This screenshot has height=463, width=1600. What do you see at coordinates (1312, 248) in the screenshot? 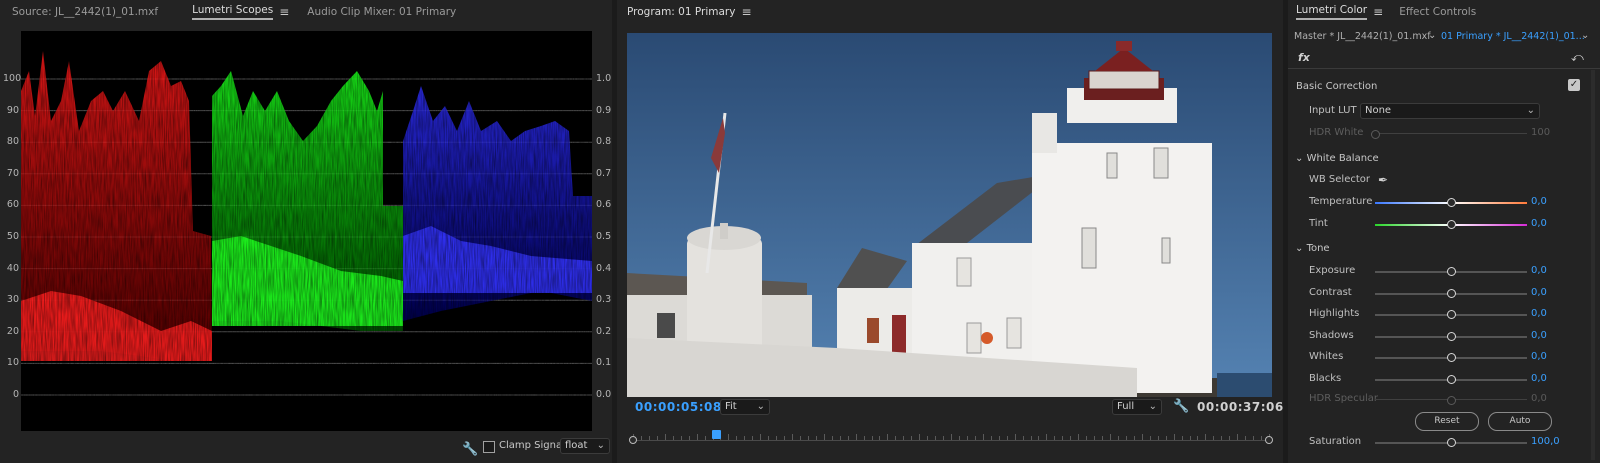
I see `tone-header: ⌄ Tone` at bounding box center [1312, 248].